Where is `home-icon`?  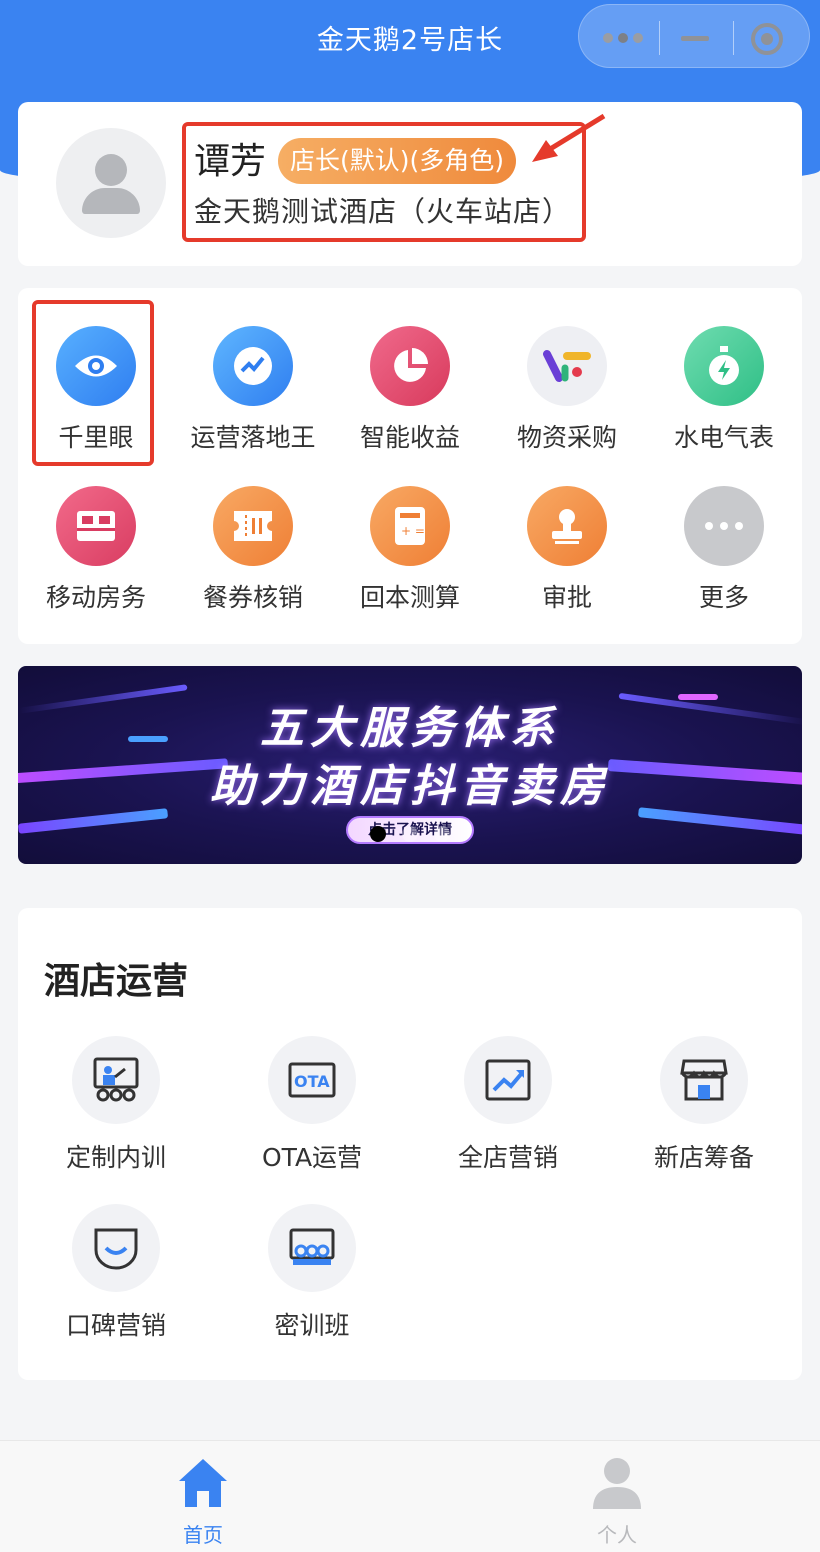
home-icon is located at coordinates (203, 1483).